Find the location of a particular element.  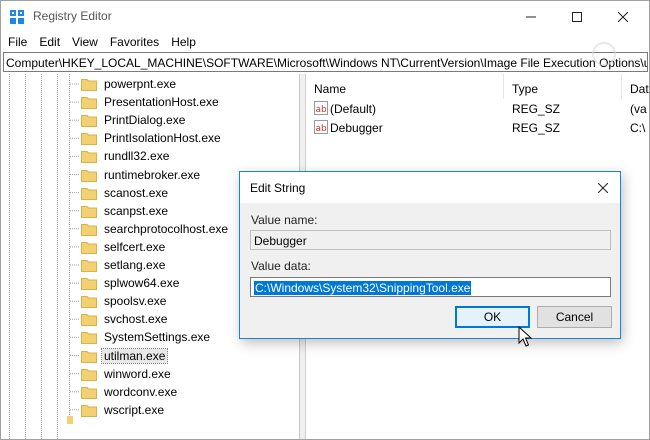

value-name: Debugger is located at coordinates (356, 128).